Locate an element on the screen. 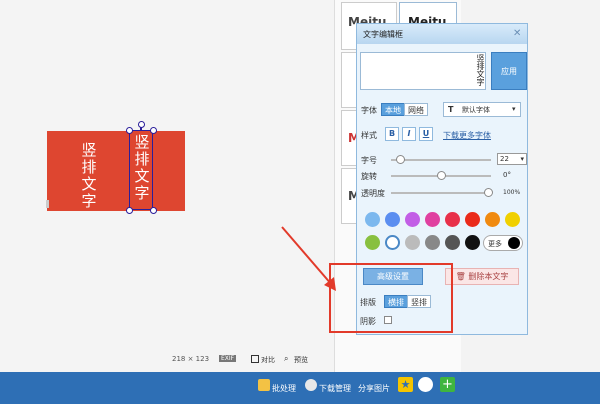 The image size is (600, 404). more-colors-label: 更多 is located at coordinates (495, 244).